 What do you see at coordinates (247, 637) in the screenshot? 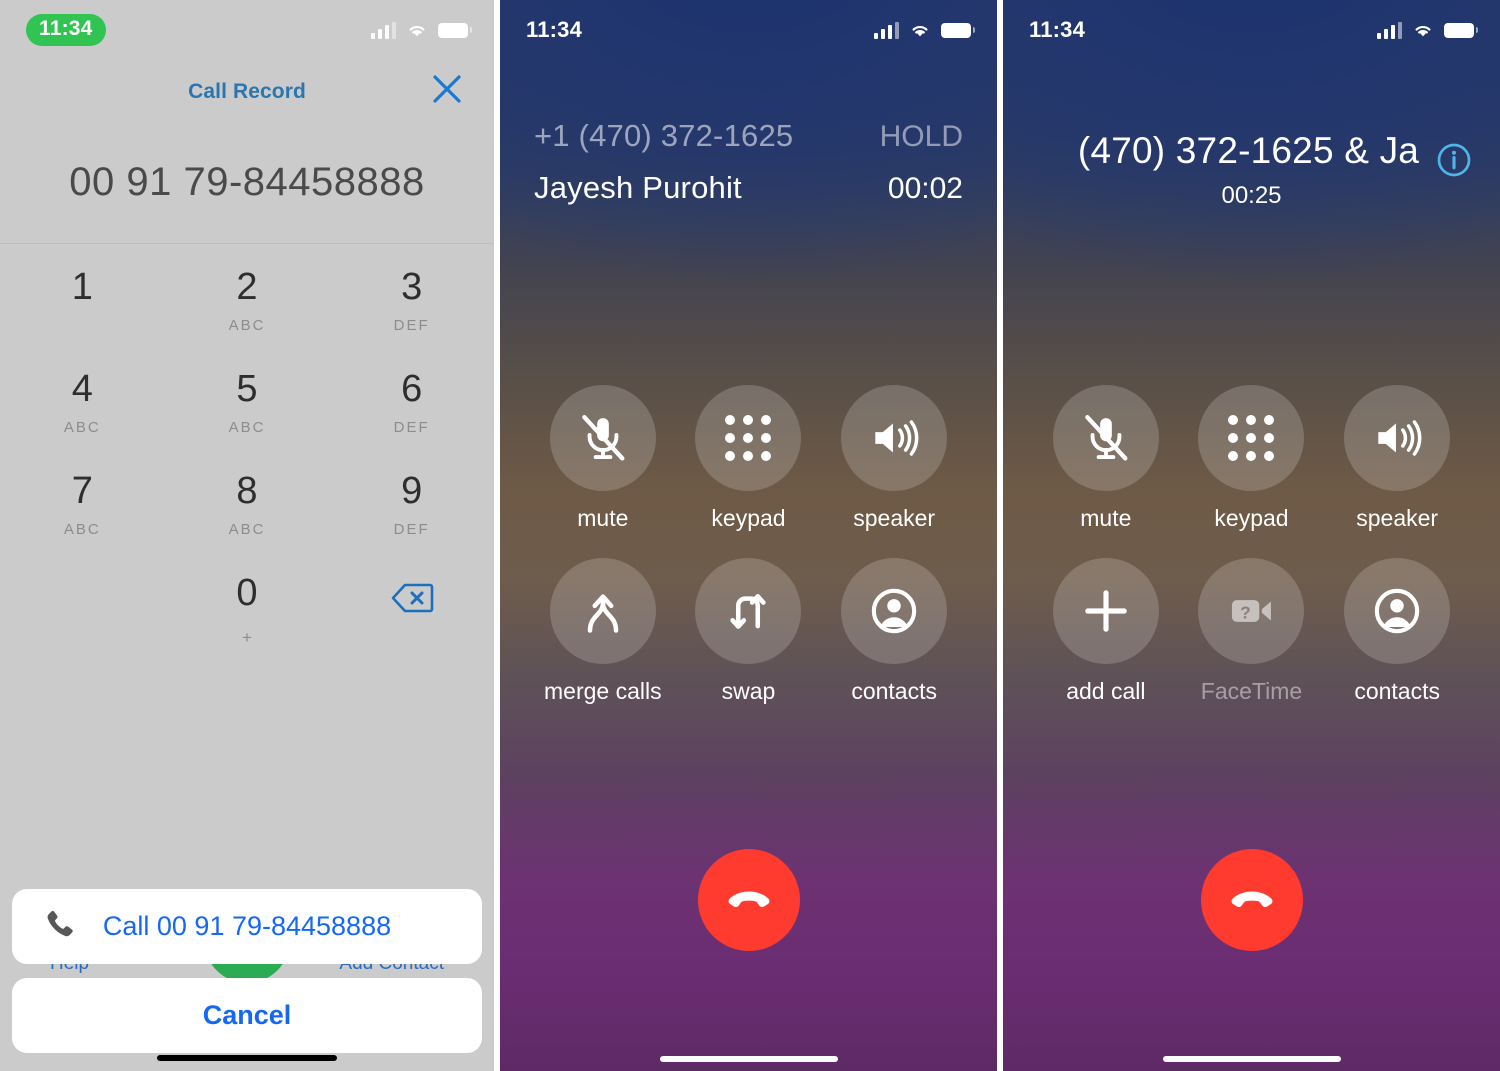
I see `key-plus: +` at bounding box center [247, 637].